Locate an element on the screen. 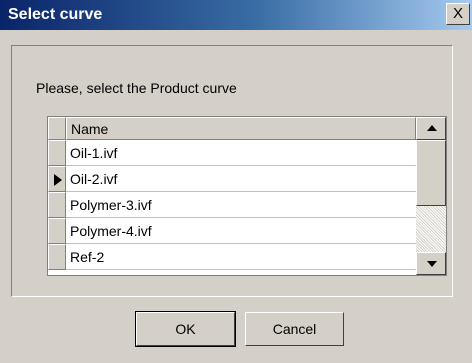 The width and height of the screenshot is (472, 363). close-button: X is located at coordinates (458, 14).